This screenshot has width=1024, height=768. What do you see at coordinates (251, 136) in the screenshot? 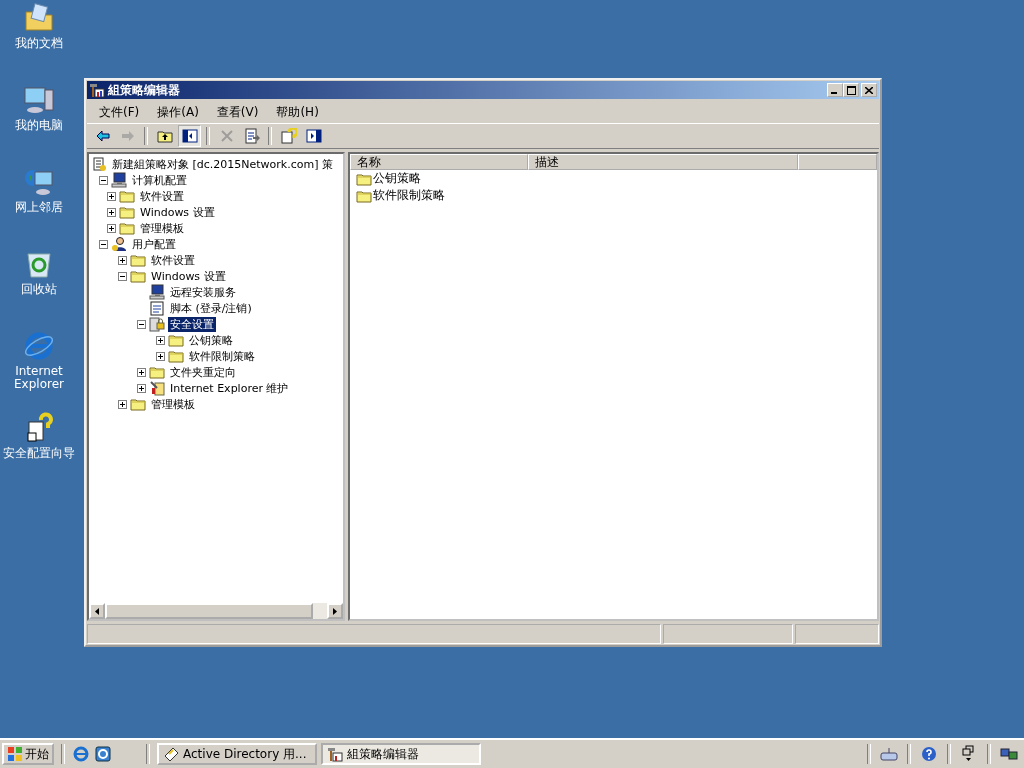
I see `export-list-icon` at bounding box center [251, 136].